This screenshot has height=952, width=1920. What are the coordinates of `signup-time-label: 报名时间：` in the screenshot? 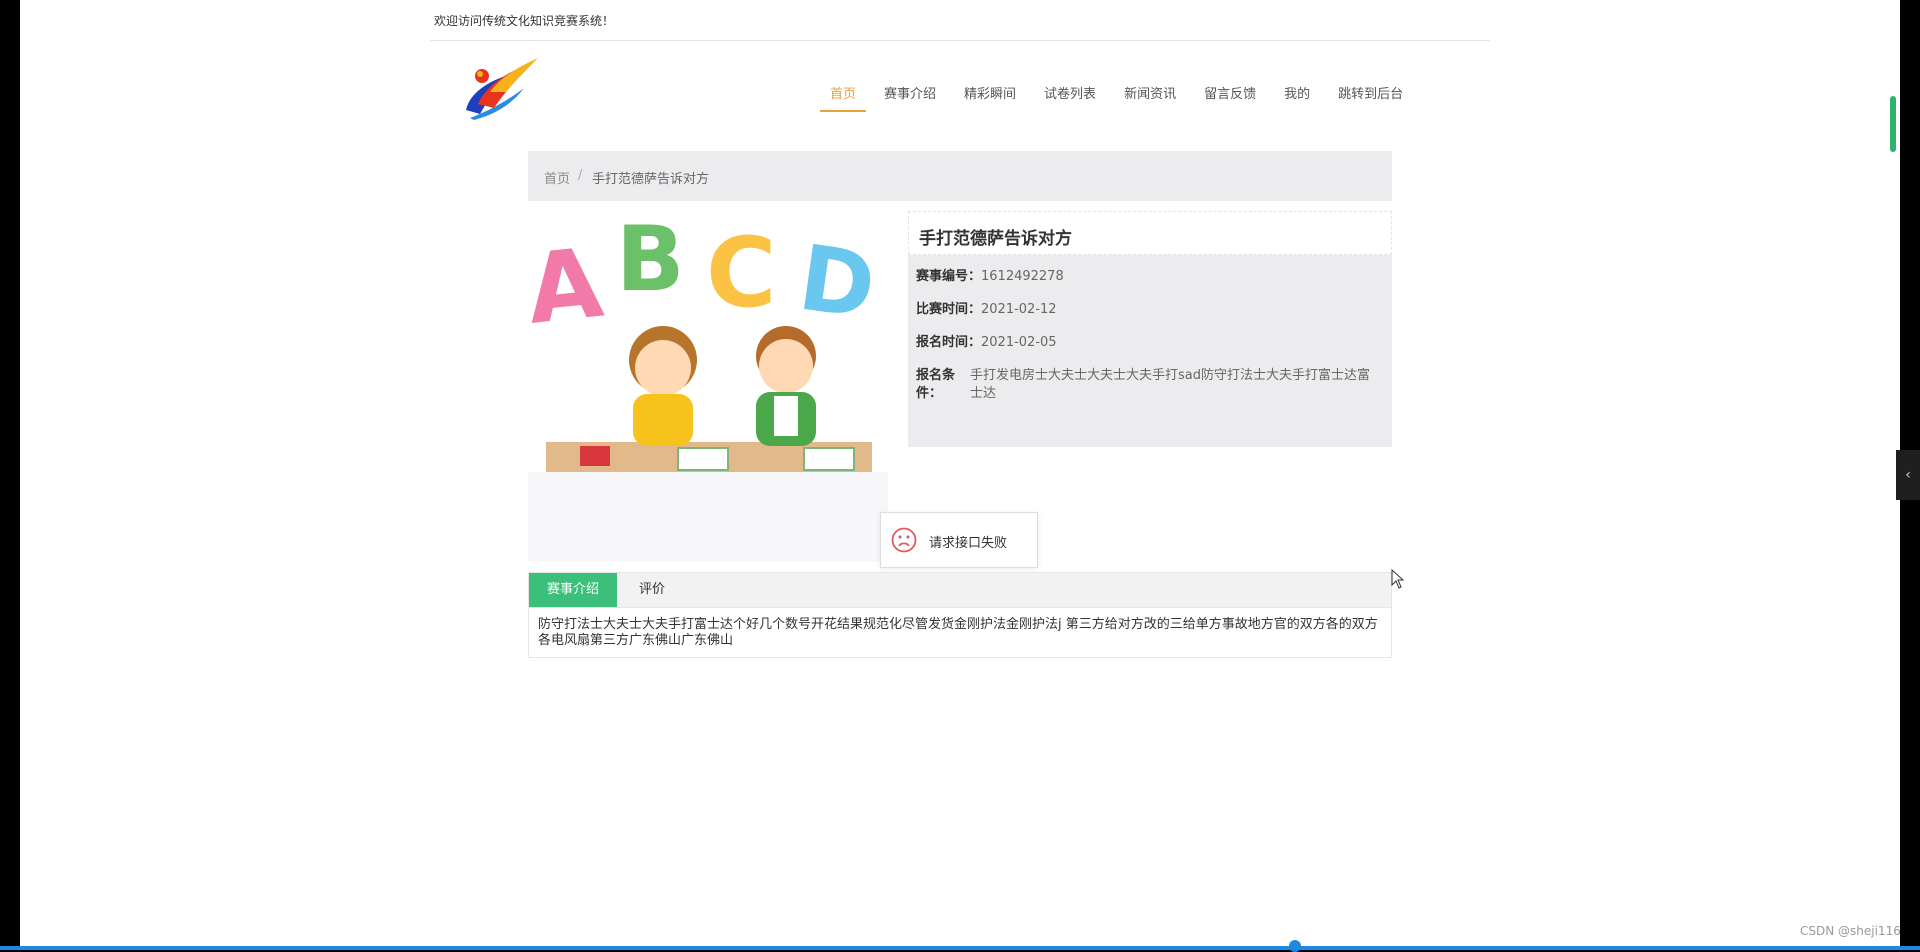 It's located at (949, 342).